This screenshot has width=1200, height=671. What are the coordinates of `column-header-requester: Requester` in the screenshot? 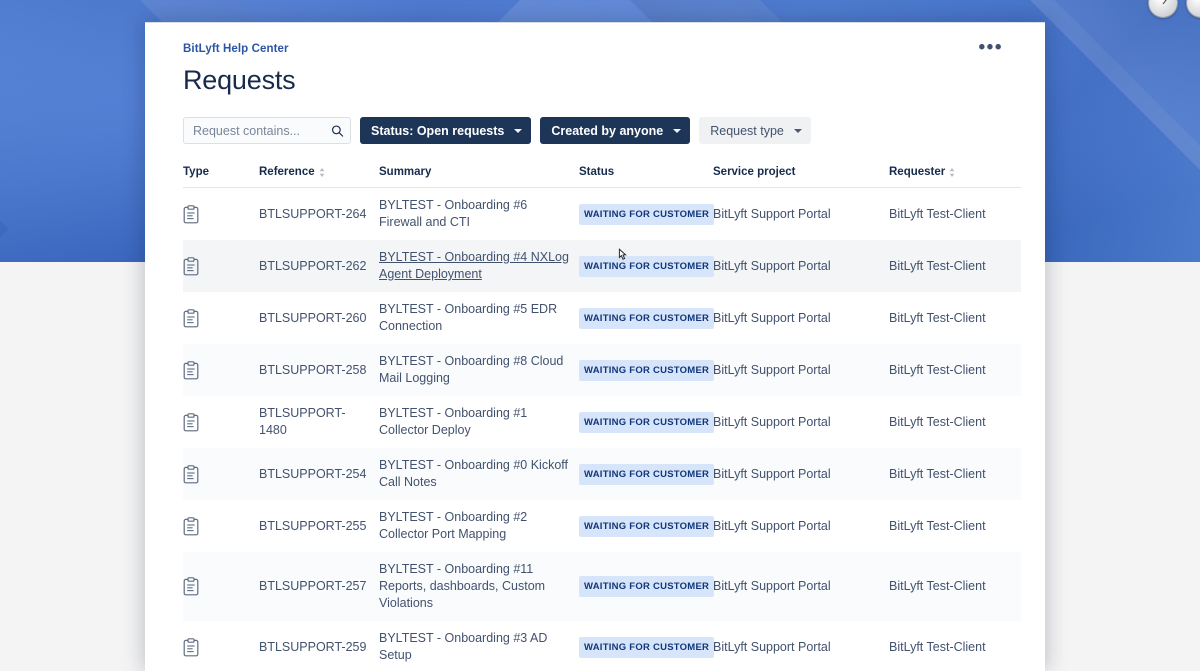 It's located at (955, 177).